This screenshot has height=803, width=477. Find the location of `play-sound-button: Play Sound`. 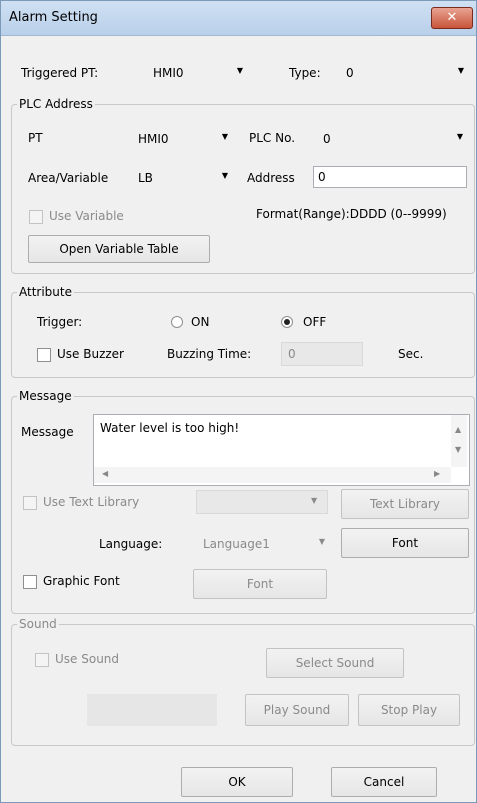

play-sound-button: Play Sound is located at coordinates (297, 710).